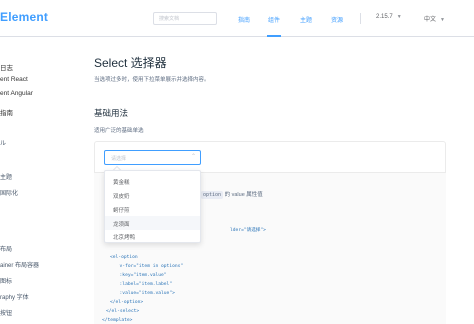  Describe the element at coordinates (337, 19) in the screenshot. I see `nav-resources: 资源` at that location.